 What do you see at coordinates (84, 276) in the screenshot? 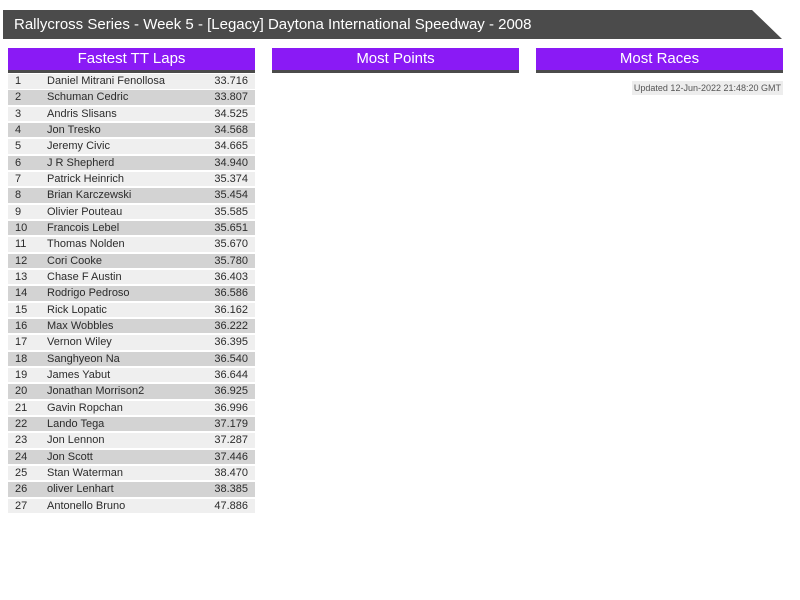
I see `driver-name-cell: Chase F Austin` at bounding box center [84, 276].